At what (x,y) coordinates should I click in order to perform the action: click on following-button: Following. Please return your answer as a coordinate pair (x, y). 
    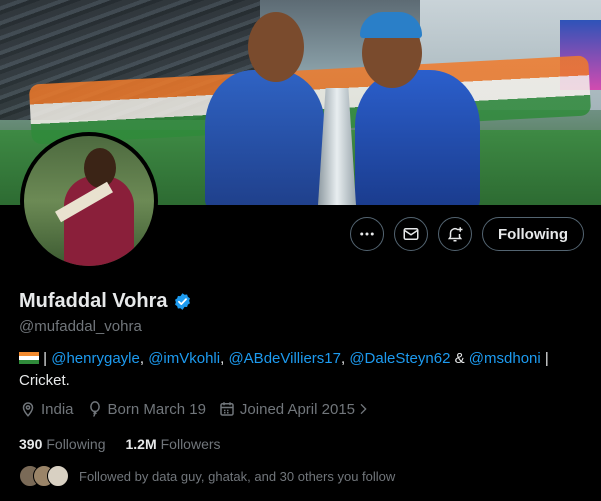
    Looking at the image, I should click on (533, 234).